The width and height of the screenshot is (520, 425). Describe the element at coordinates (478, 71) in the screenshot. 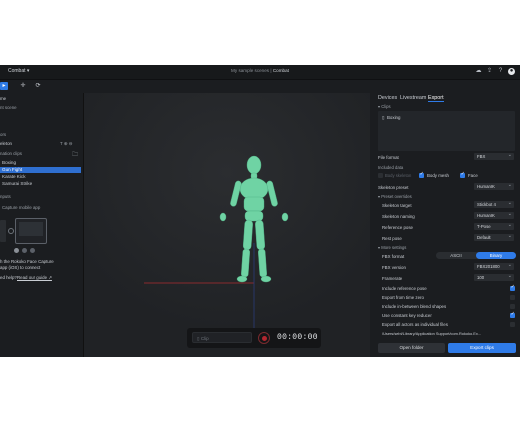

I see `cloud-icon: ☁` at that location.